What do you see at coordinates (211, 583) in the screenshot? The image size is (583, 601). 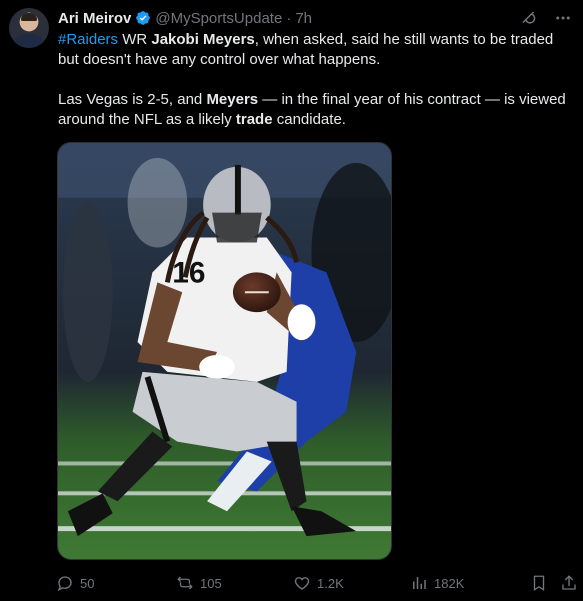 I see `repost-count: 105` at bounding box center [211, 583].